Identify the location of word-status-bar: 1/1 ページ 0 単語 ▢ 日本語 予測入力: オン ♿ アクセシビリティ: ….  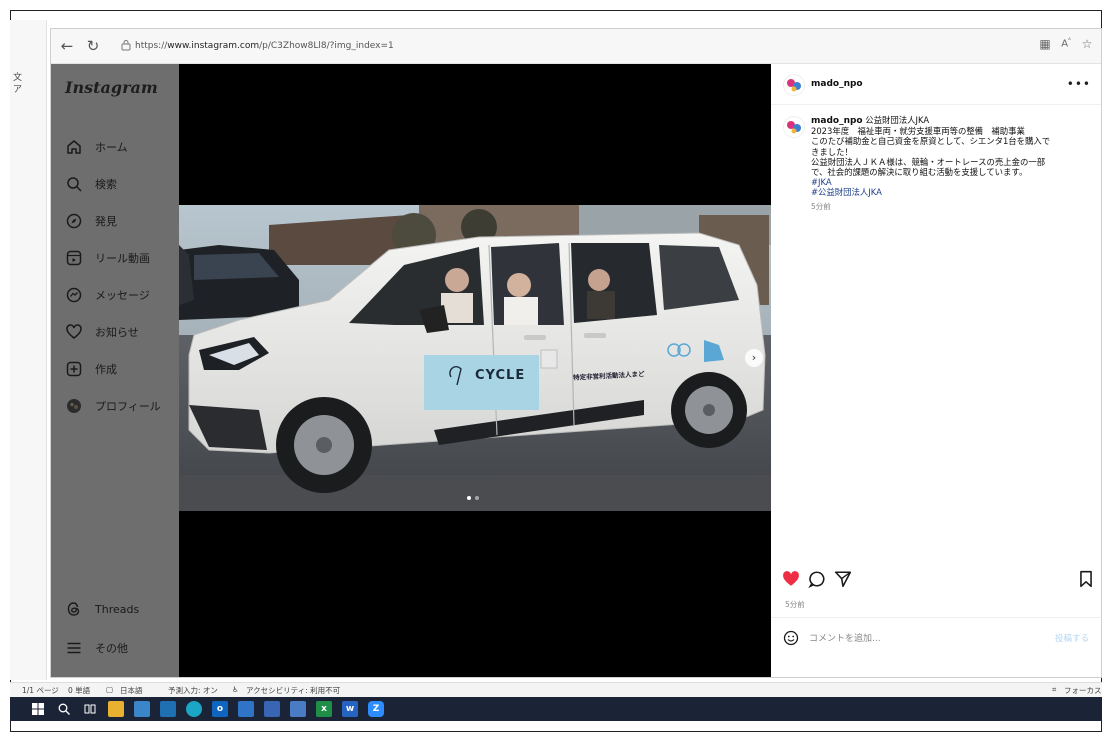
(556, 689).